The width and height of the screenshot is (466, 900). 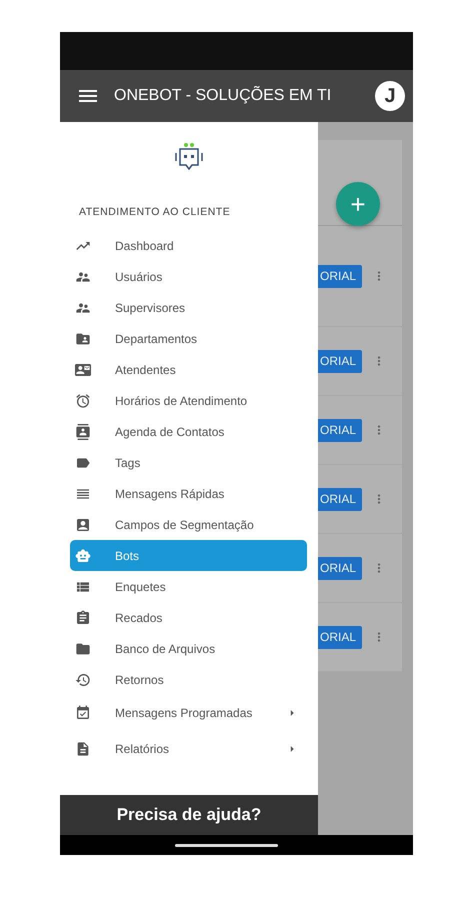 I want to click on contact-card-icon, so click(x=83, y=370).